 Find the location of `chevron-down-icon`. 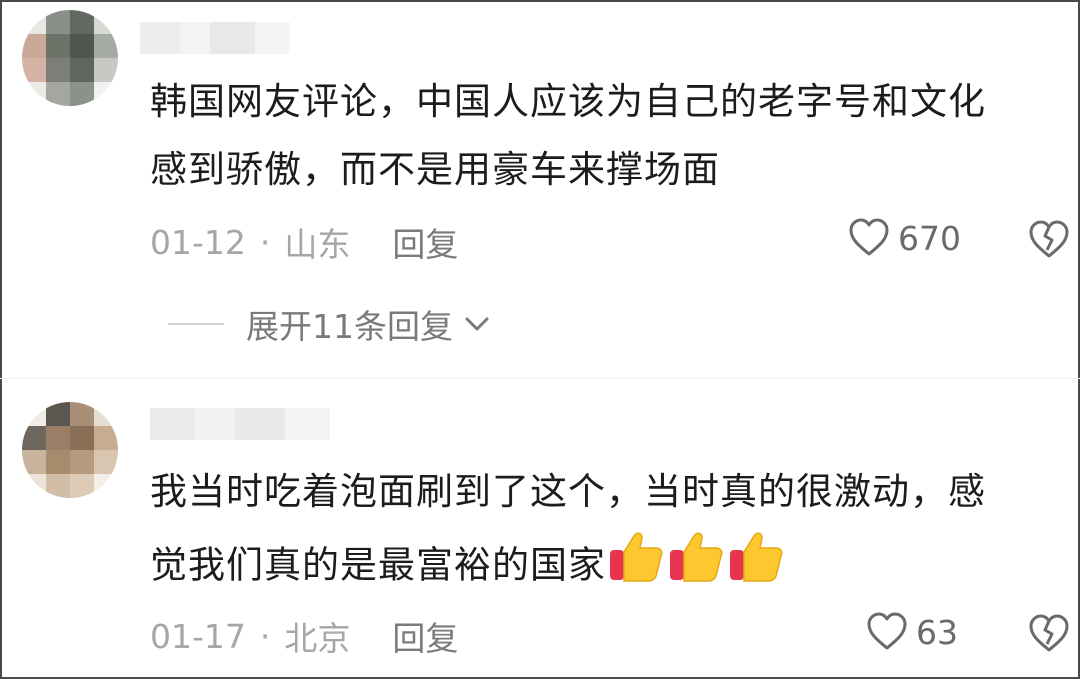

chevron-down-icon is located at coordinates (477, 324).